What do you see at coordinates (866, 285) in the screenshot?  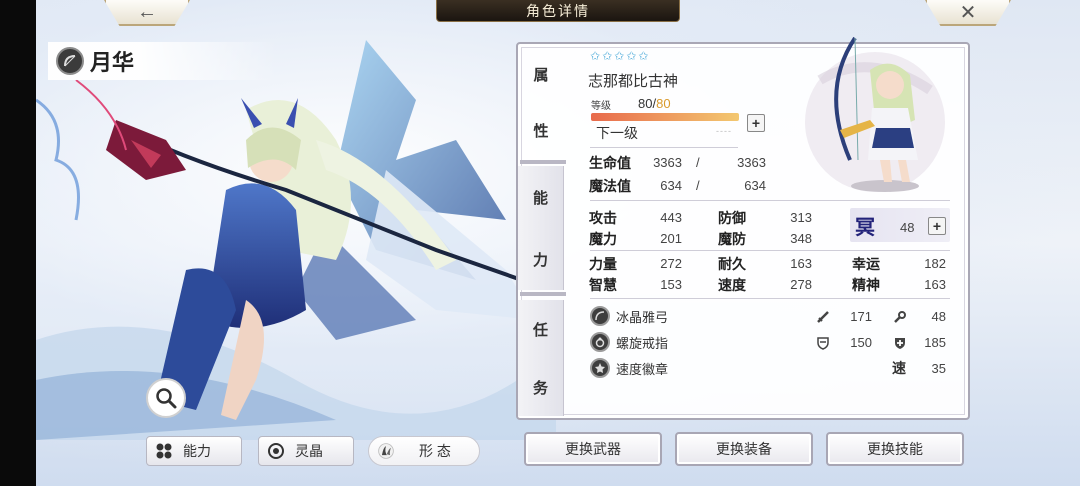 I see `stat-spirit-label: 精神` at bounding box center [866, 285].